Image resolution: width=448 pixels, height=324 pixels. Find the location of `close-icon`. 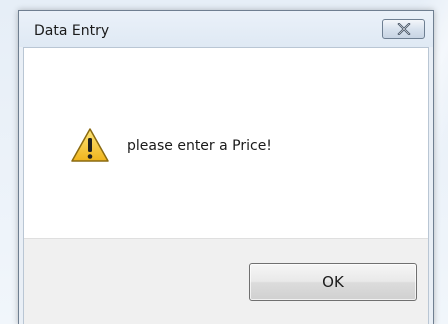

close-icon is located at coordinates (404, 29).